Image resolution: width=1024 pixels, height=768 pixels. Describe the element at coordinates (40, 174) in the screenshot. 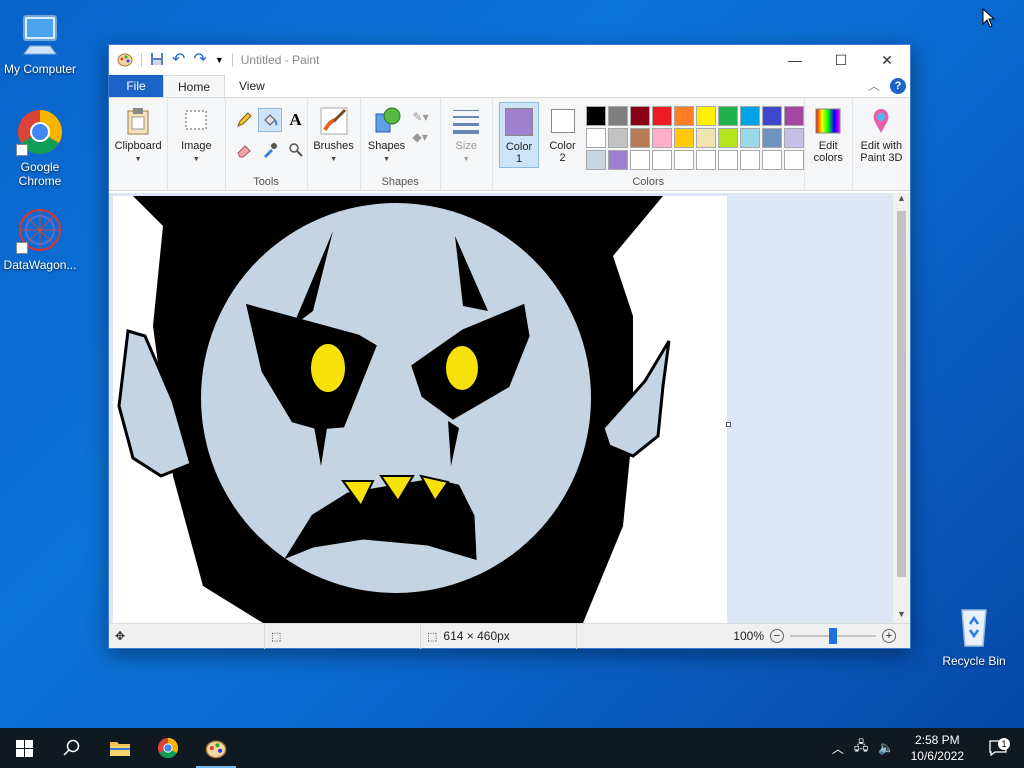

I see `desktop-icon-label: Google Chrome` at that location.